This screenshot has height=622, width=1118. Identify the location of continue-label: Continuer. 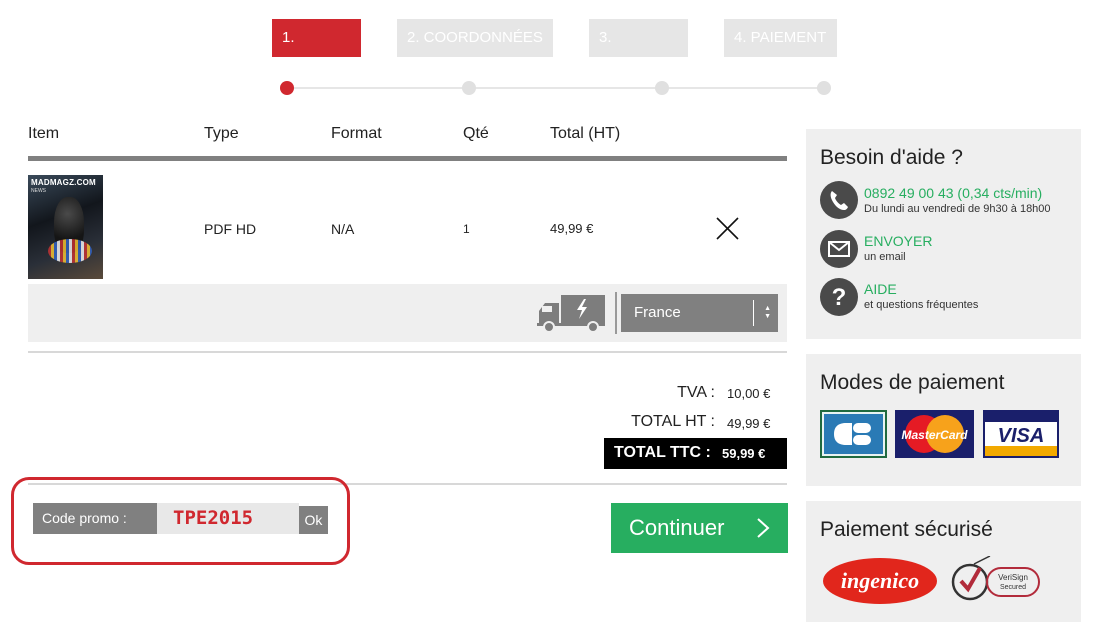
(677, 527).